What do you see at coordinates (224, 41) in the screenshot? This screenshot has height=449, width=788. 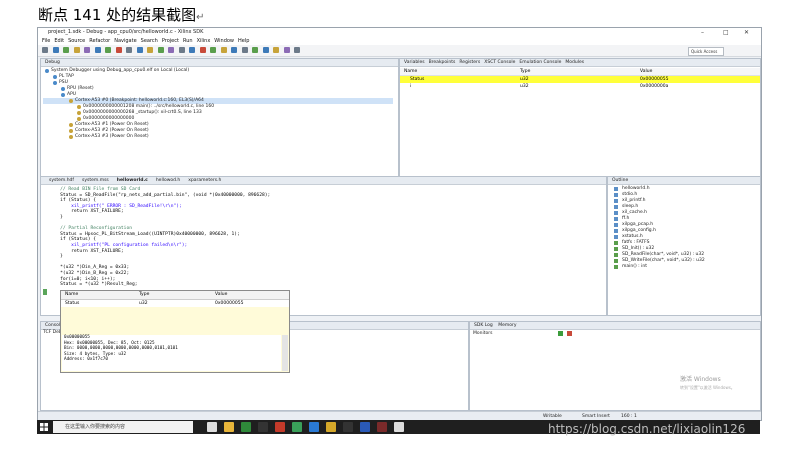 I see `menu-window: Window` at bounding box center [224, 41].